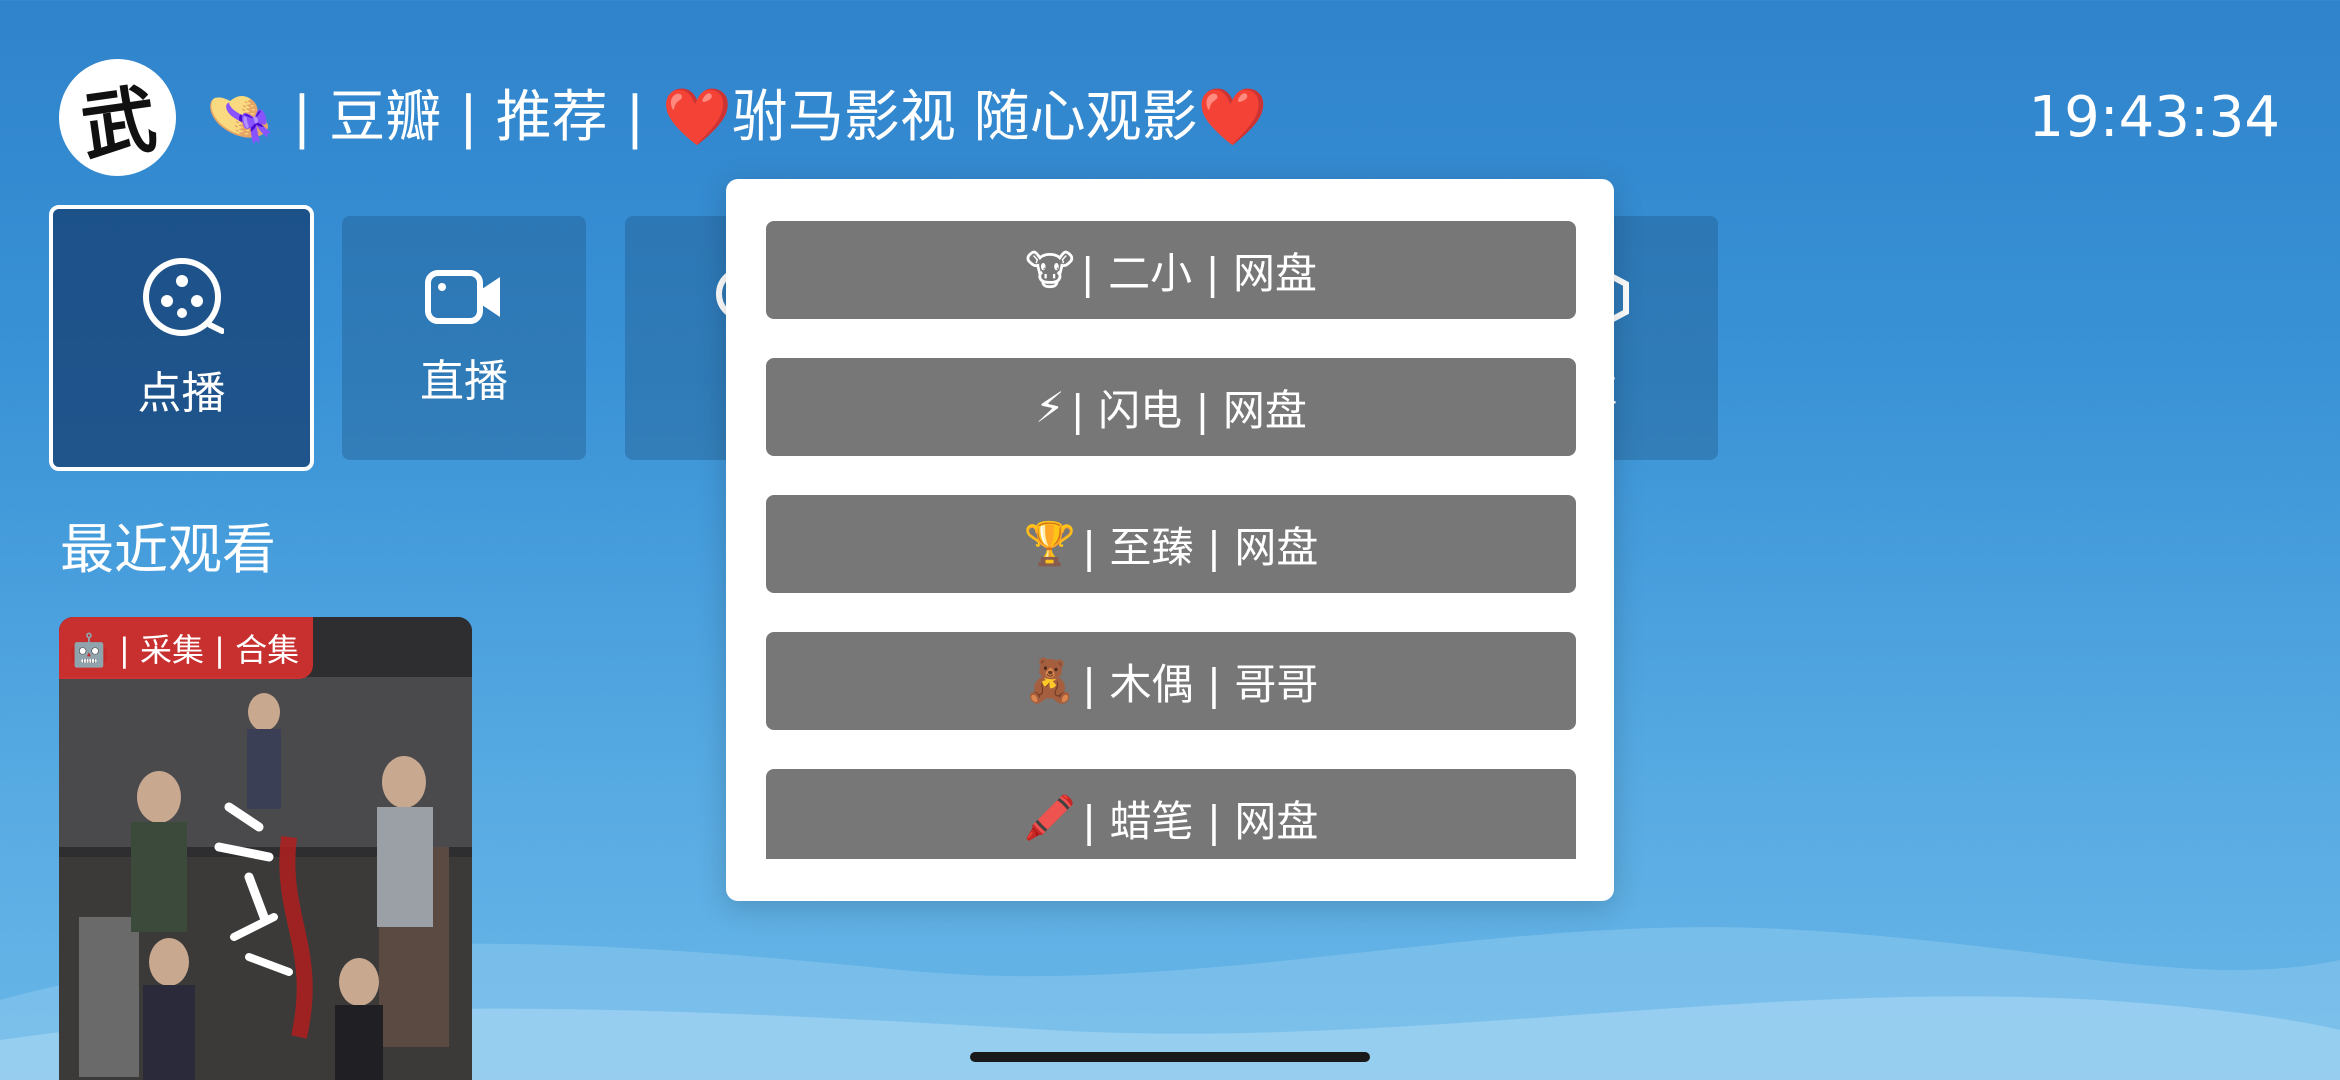  Describe the element at coordinates (1200, 684) in the screenshot. I see `source-item-label: | 木偶 | 哥哥` at that location.